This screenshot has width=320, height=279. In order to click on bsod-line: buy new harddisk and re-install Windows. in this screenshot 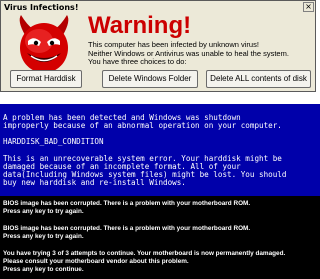, I will do `click(94, 183)`.